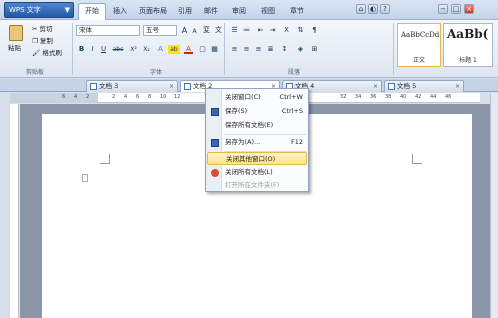  What do you see at coordinates (35, 72) in the screenshot?
I see `clipboard-group-label: 剪贴板` at bounding box center [35, 72].